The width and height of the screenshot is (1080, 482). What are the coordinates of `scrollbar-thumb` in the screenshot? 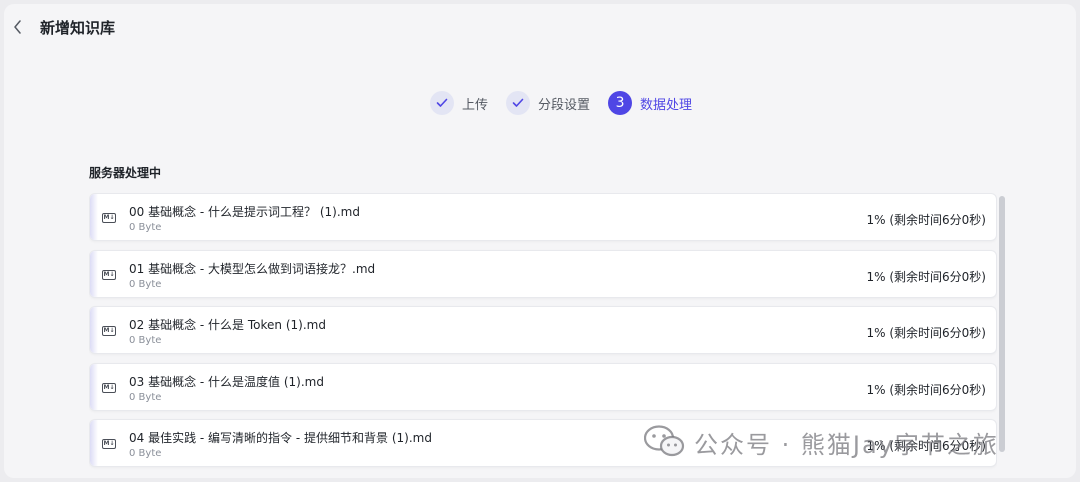 It's located at (1002, 324).